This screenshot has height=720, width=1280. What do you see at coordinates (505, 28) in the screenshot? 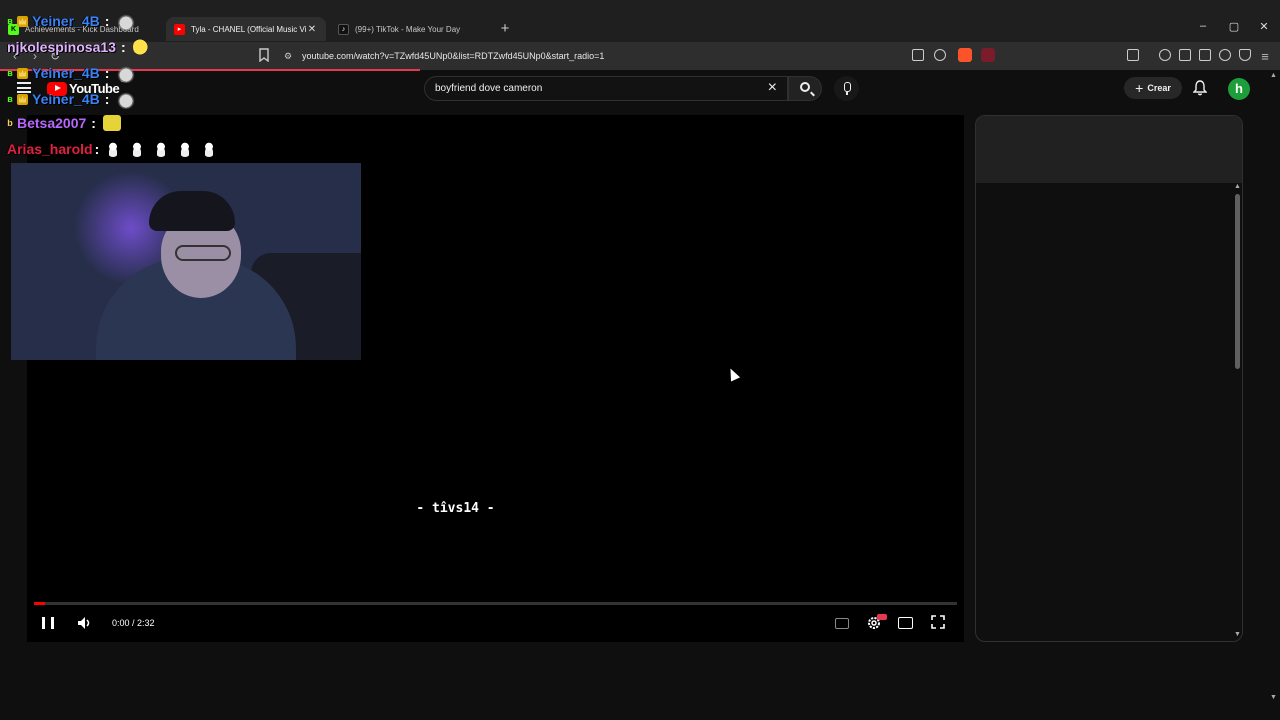
I see `new-tab-button: +` at bounding box center [505, 28].